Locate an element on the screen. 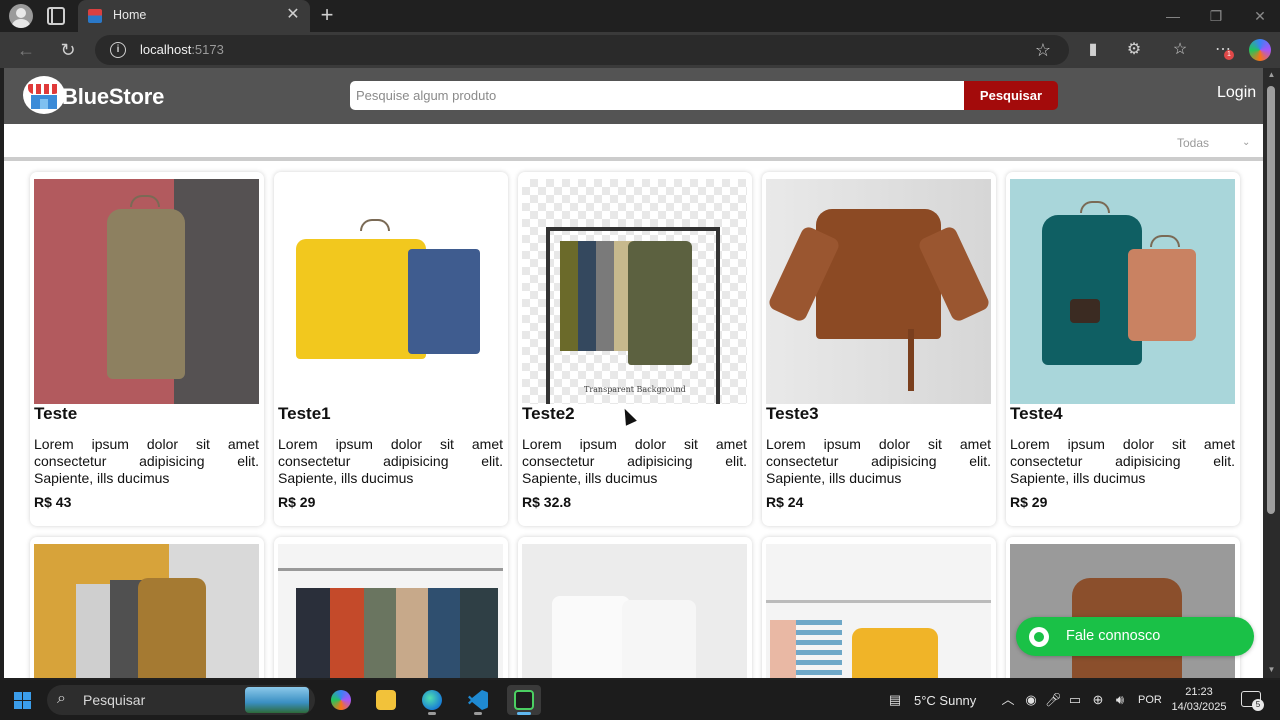 Image resolution: width=1280 pixels, height=720 pixels. browser-tab-bar: Home ✕ + — ❐ ✕ is located at coordinates (640, 16).